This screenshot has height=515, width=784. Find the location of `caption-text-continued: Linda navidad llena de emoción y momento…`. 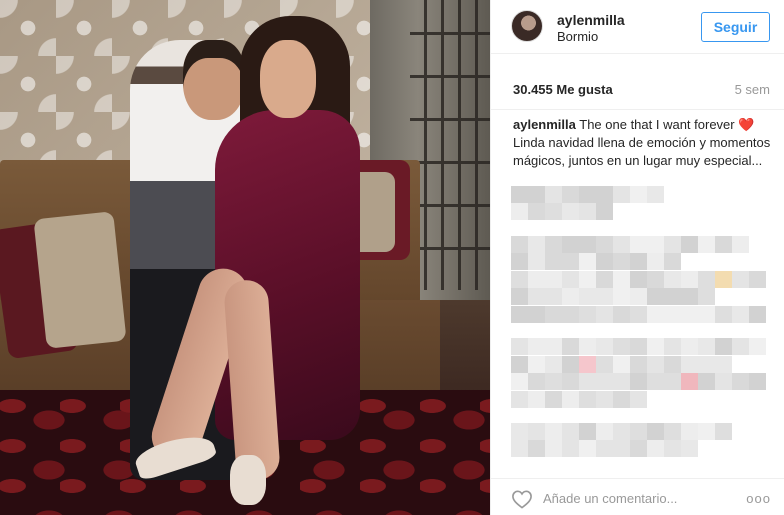

caption-text-continued: Linda navidad llena de emoción y momento… is located at coordinates (642, 151).